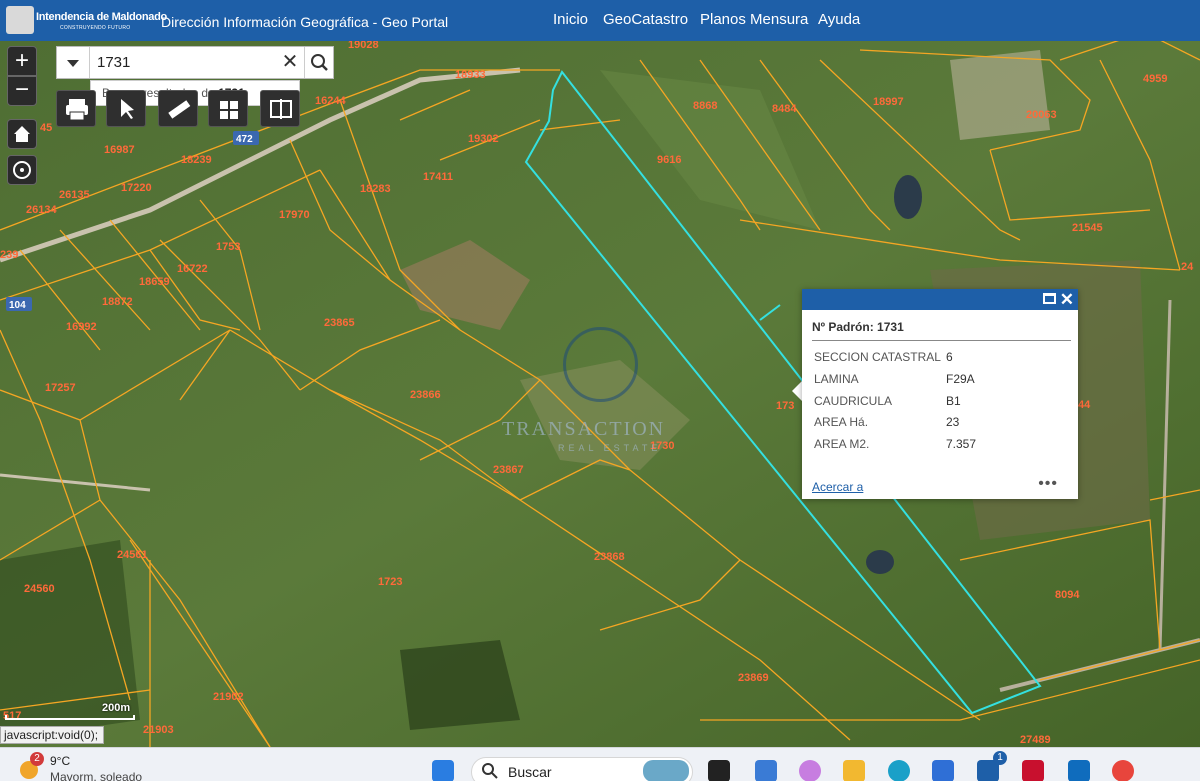 Image resolution: width=1200 pixels, height=781 pixels. What do you see at coordinates (483, 139) in the screenshot?
I see `parcel-label: 19302` at bounding box center [483, 139].